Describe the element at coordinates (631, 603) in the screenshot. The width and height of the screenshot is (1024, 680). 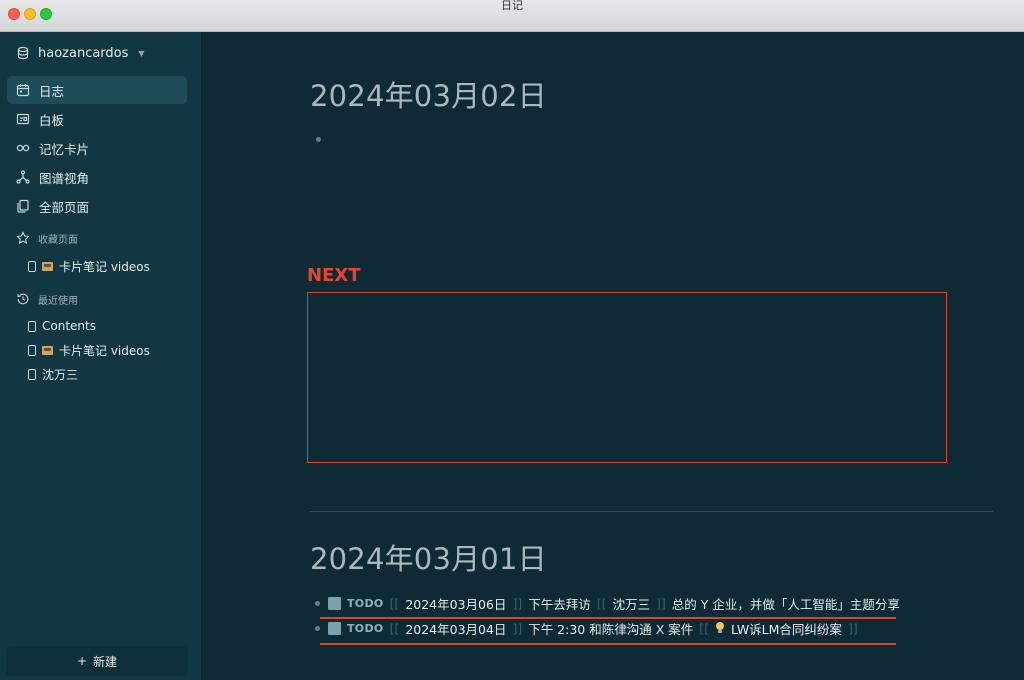
I see `page-ref-person: 沈万三` at that location.